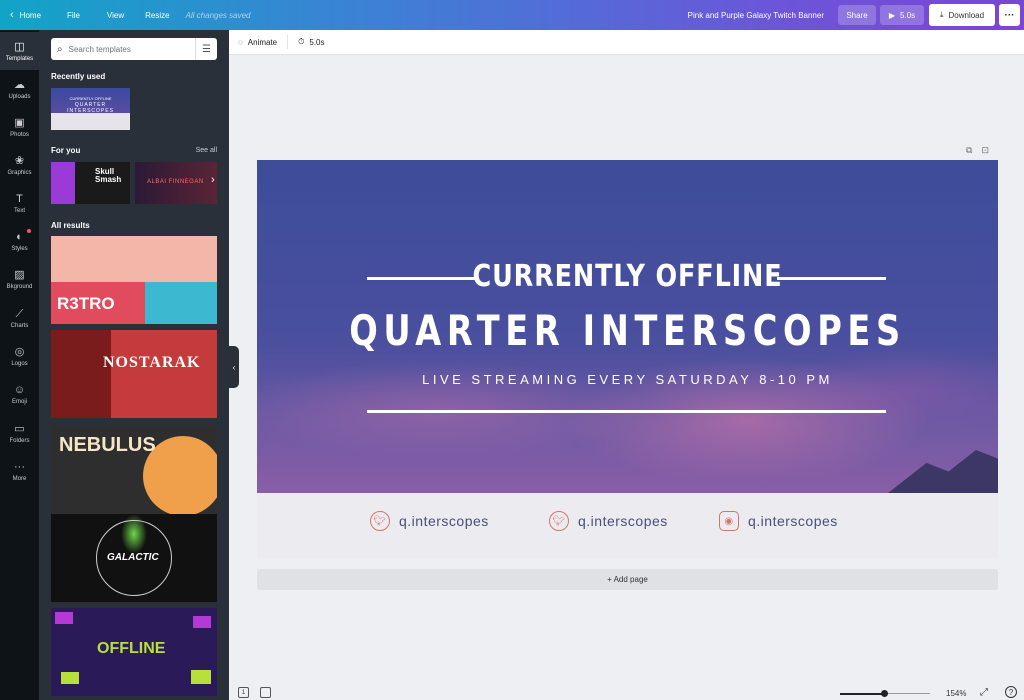 The width and height of the screenshot is (1024, 700). I want to click on see-all-link: See all, so click(206, 150).